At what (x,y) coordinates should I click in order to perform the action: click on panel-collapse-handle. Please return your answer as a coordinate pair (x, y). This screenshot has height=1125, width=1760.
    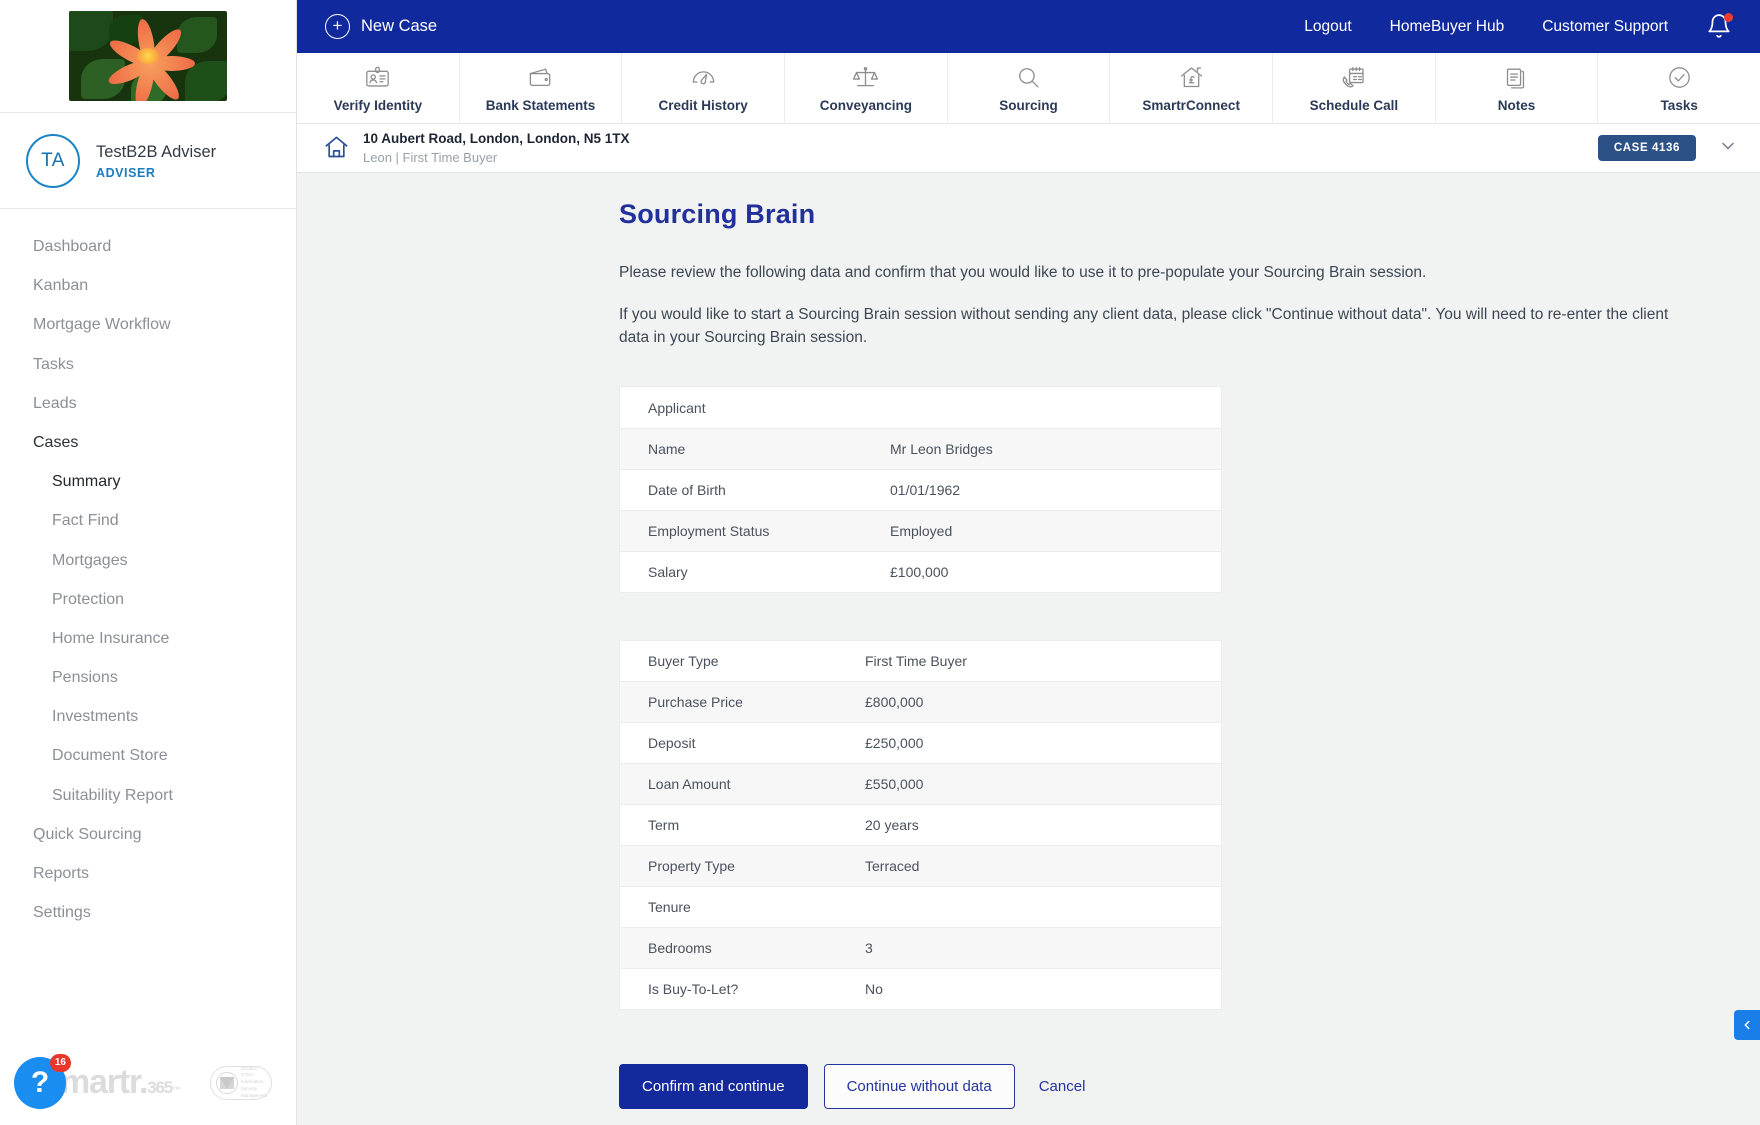
    Looking at the image, I should click on (1747, 1025).